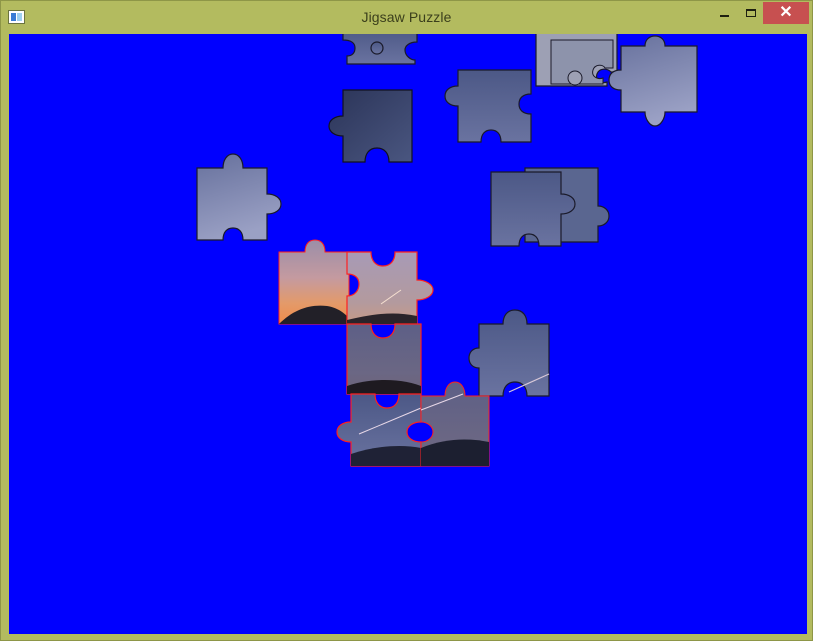 This screenshot has width=813, height=641. I want to click on maximize-button, so click(751, 13).